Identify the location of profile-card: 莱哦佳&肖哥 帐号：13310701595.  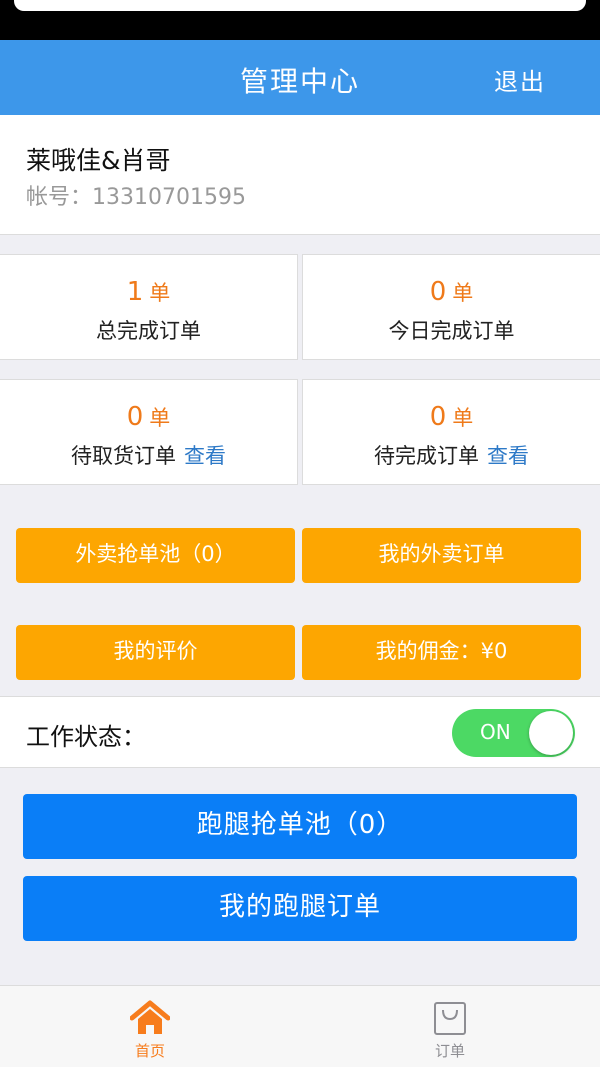
(300, 175).